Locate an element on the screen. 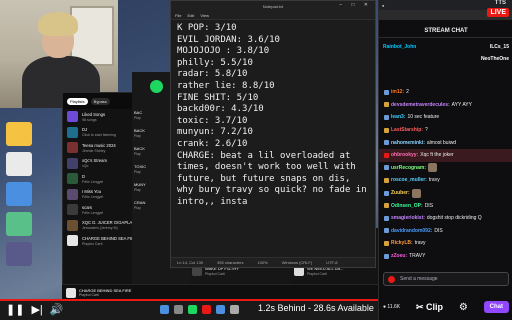 The width and height of the screenshot is (512, 320). chat-username: Odinsen_OP: is located at coordinates (407, 206).